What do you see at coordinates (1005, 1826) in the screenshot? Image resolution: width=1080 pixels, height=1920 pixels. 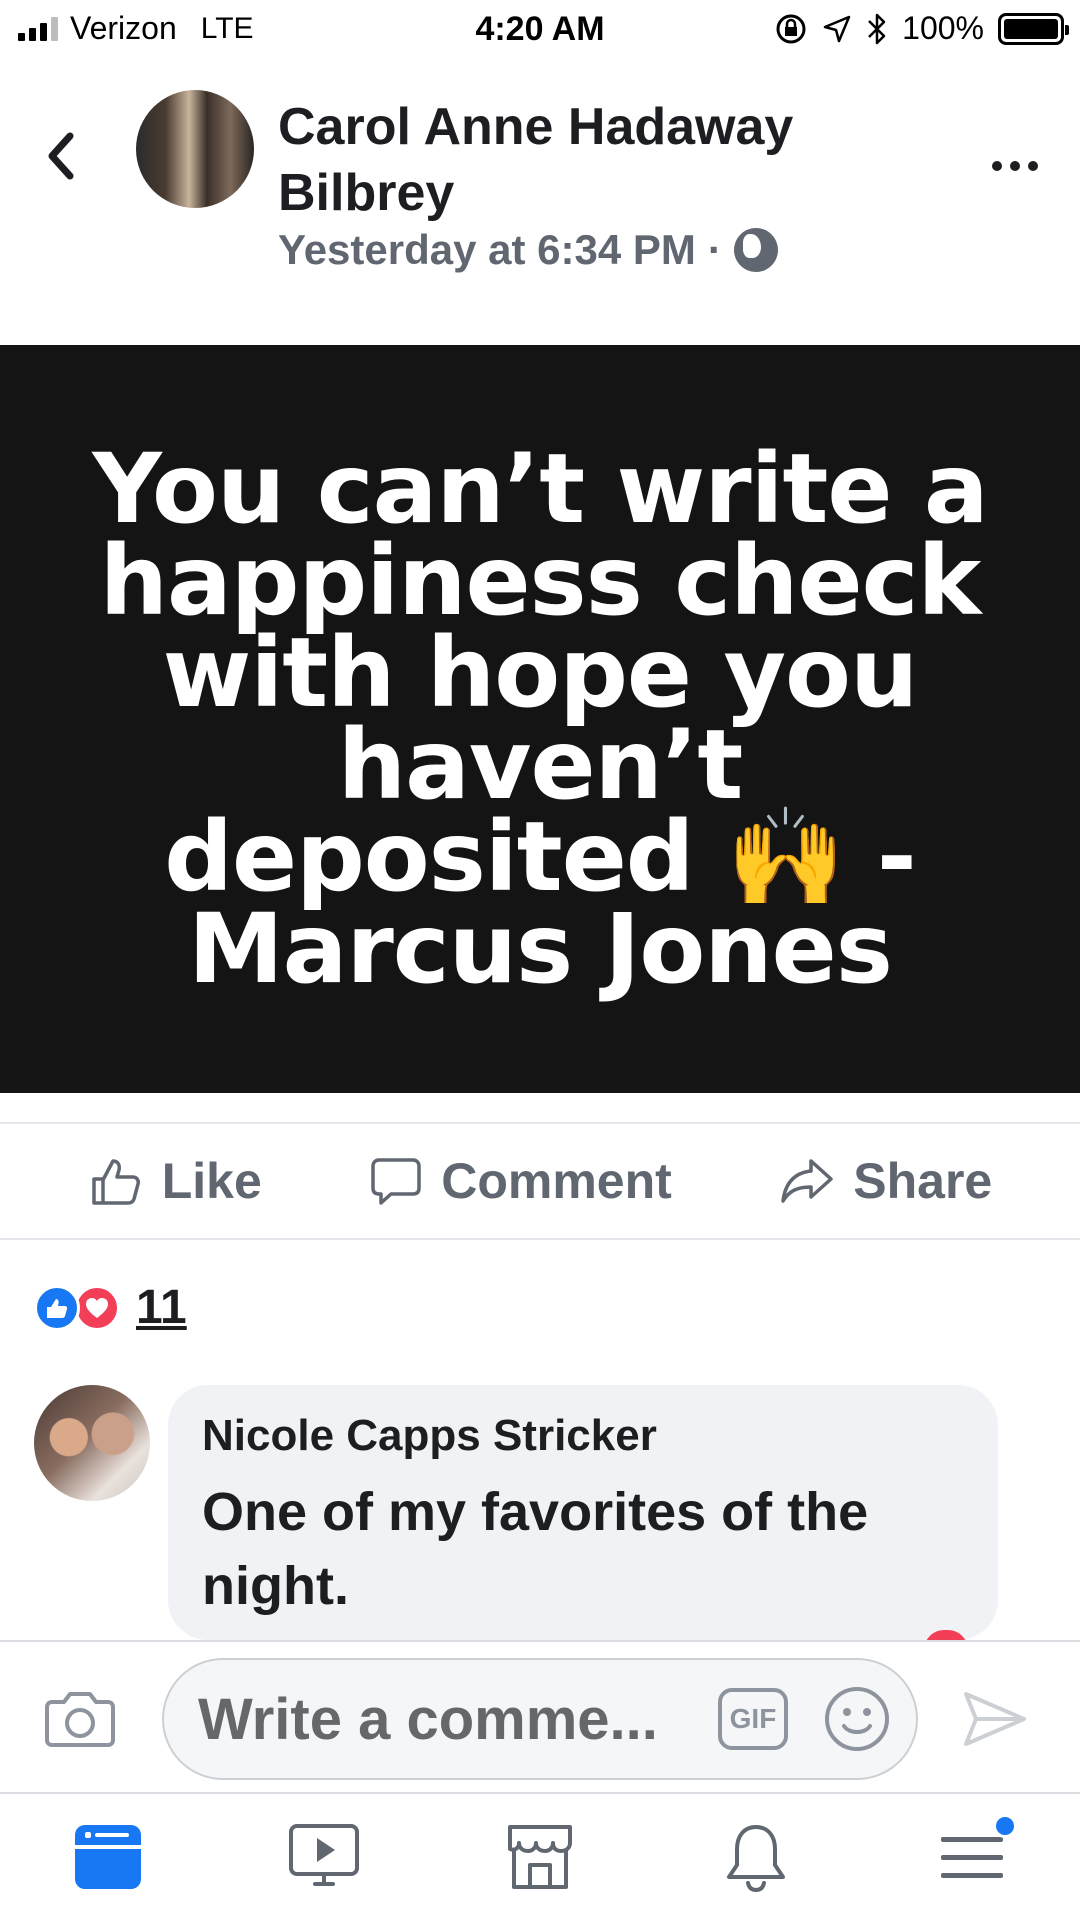 I see `menu-notification-dot` at bounding box center [1005, 1826].